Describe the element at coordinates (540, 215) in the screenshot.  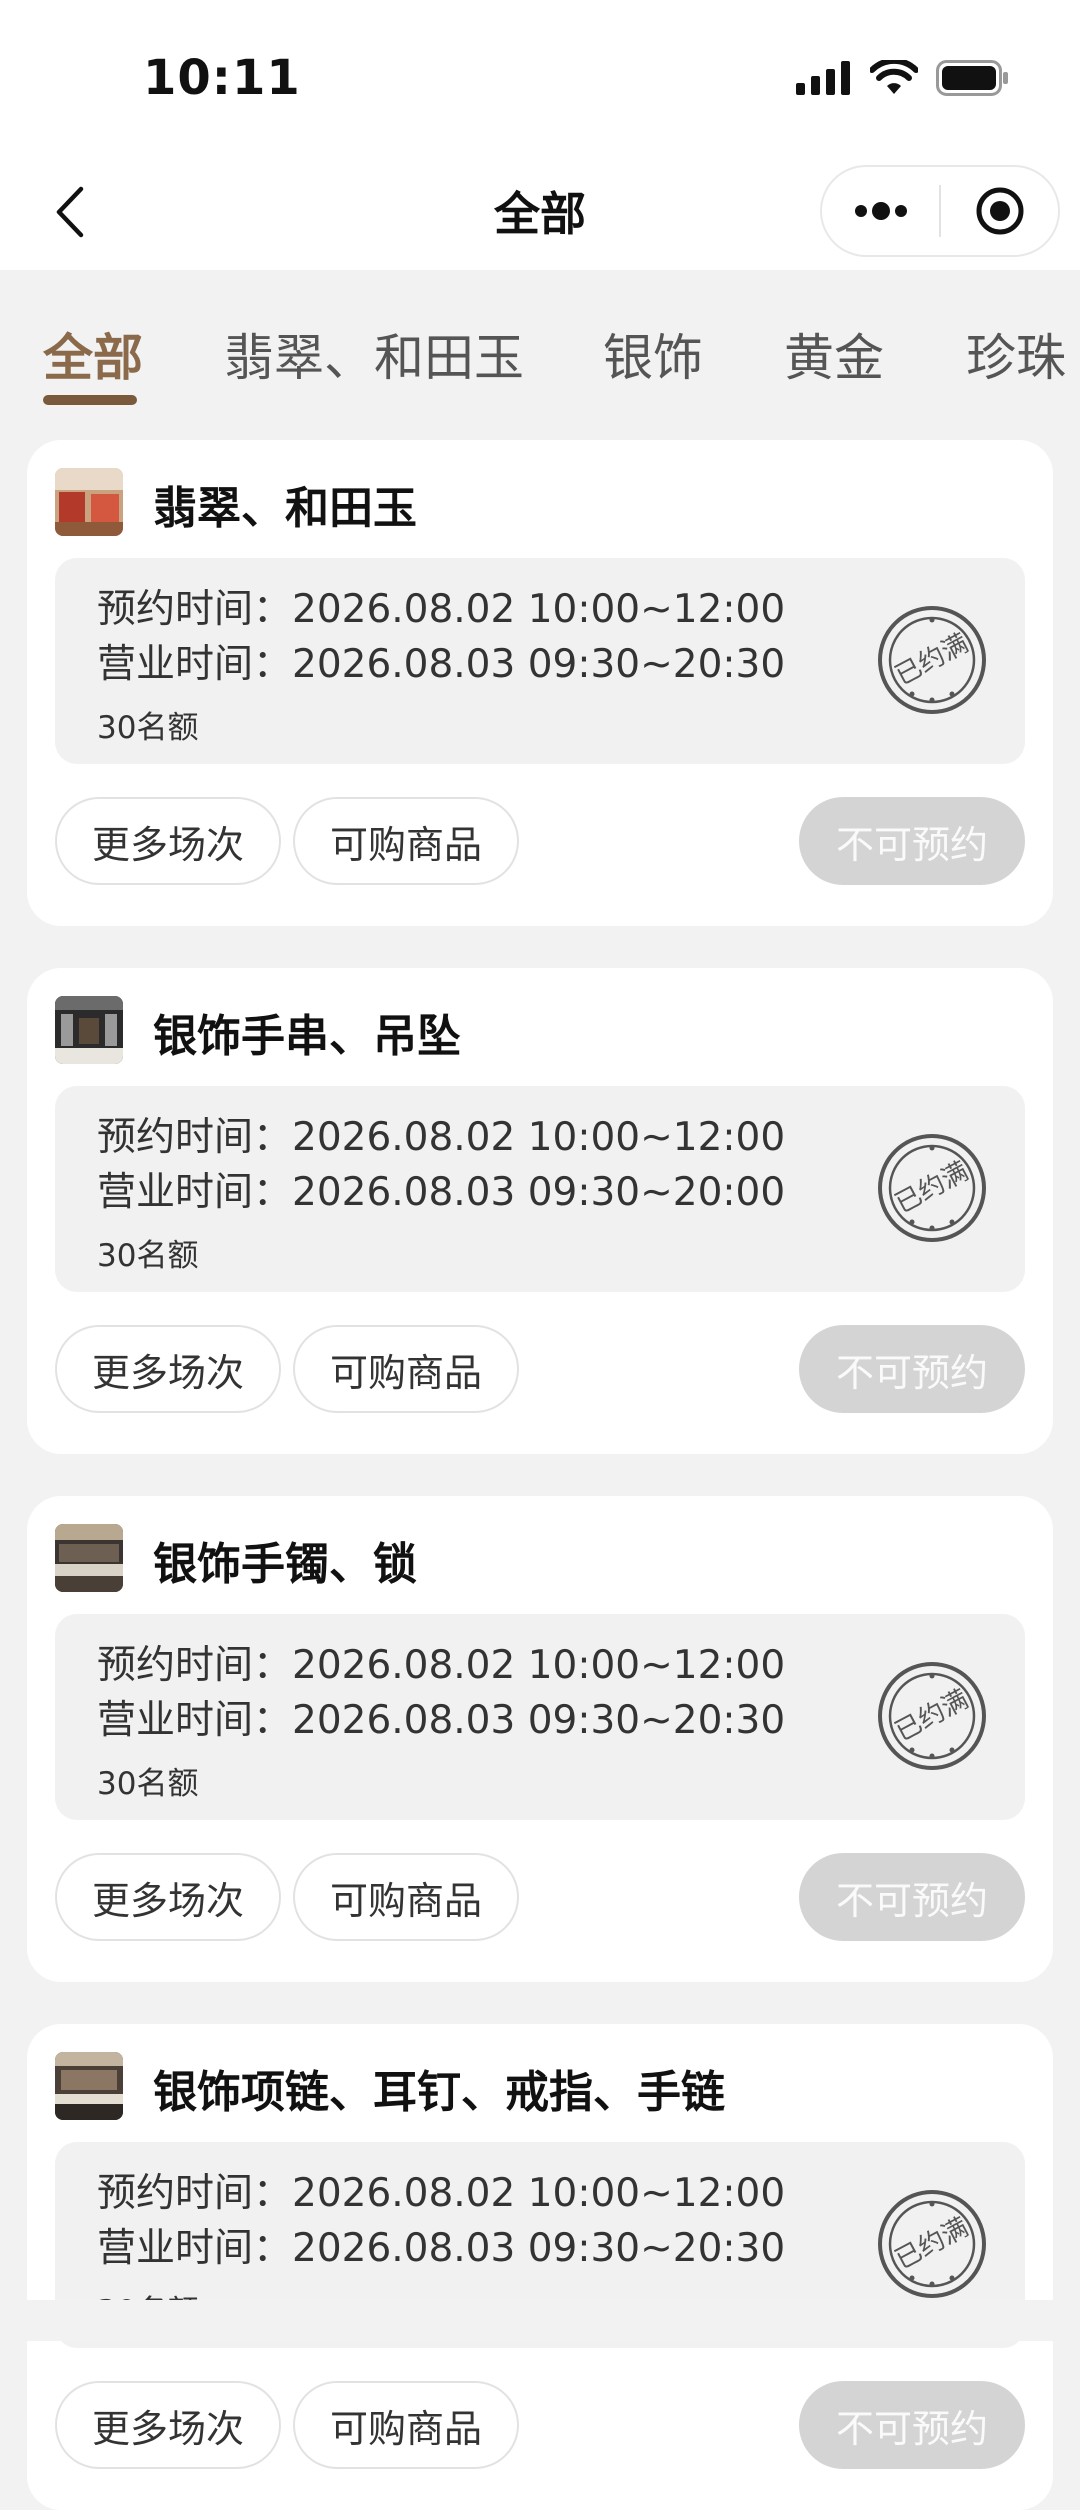
I see `nav-bar: 全部` at that location.